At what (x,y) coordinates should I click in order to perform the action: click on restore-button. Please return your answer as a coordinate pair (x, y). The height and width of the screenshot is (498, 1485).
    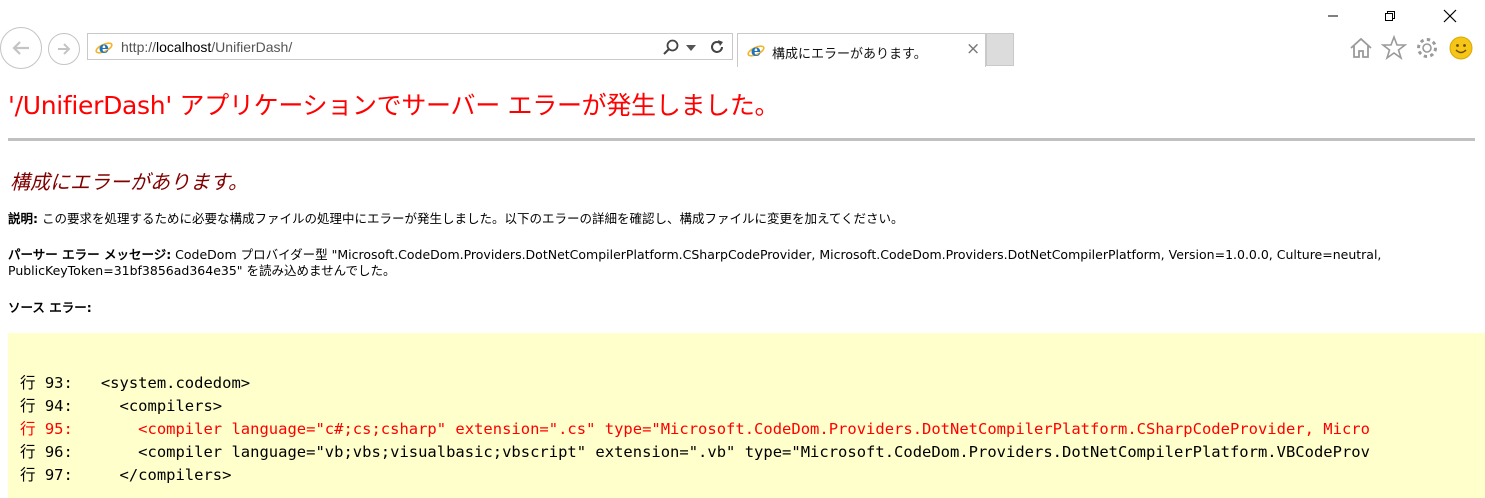
    Looking at the image, I should click on (1390, 16).